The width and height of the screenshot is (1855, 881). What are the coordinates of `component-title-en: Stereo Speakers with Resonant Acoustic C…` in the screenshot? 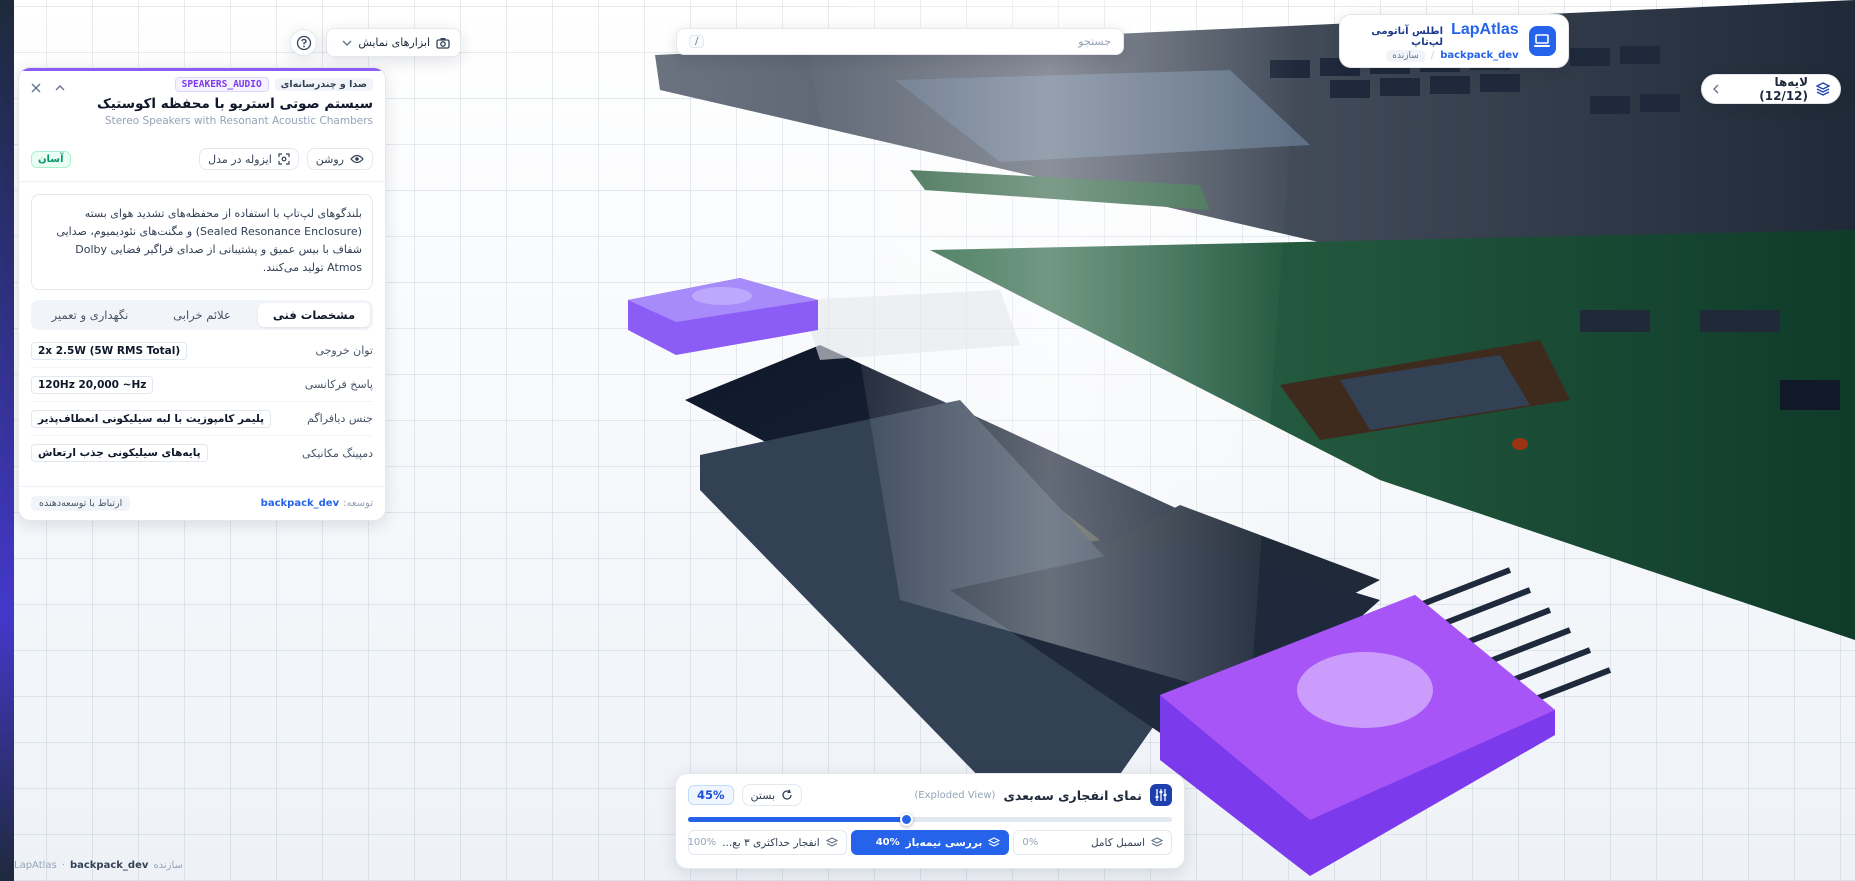 It's located at (238, 121).